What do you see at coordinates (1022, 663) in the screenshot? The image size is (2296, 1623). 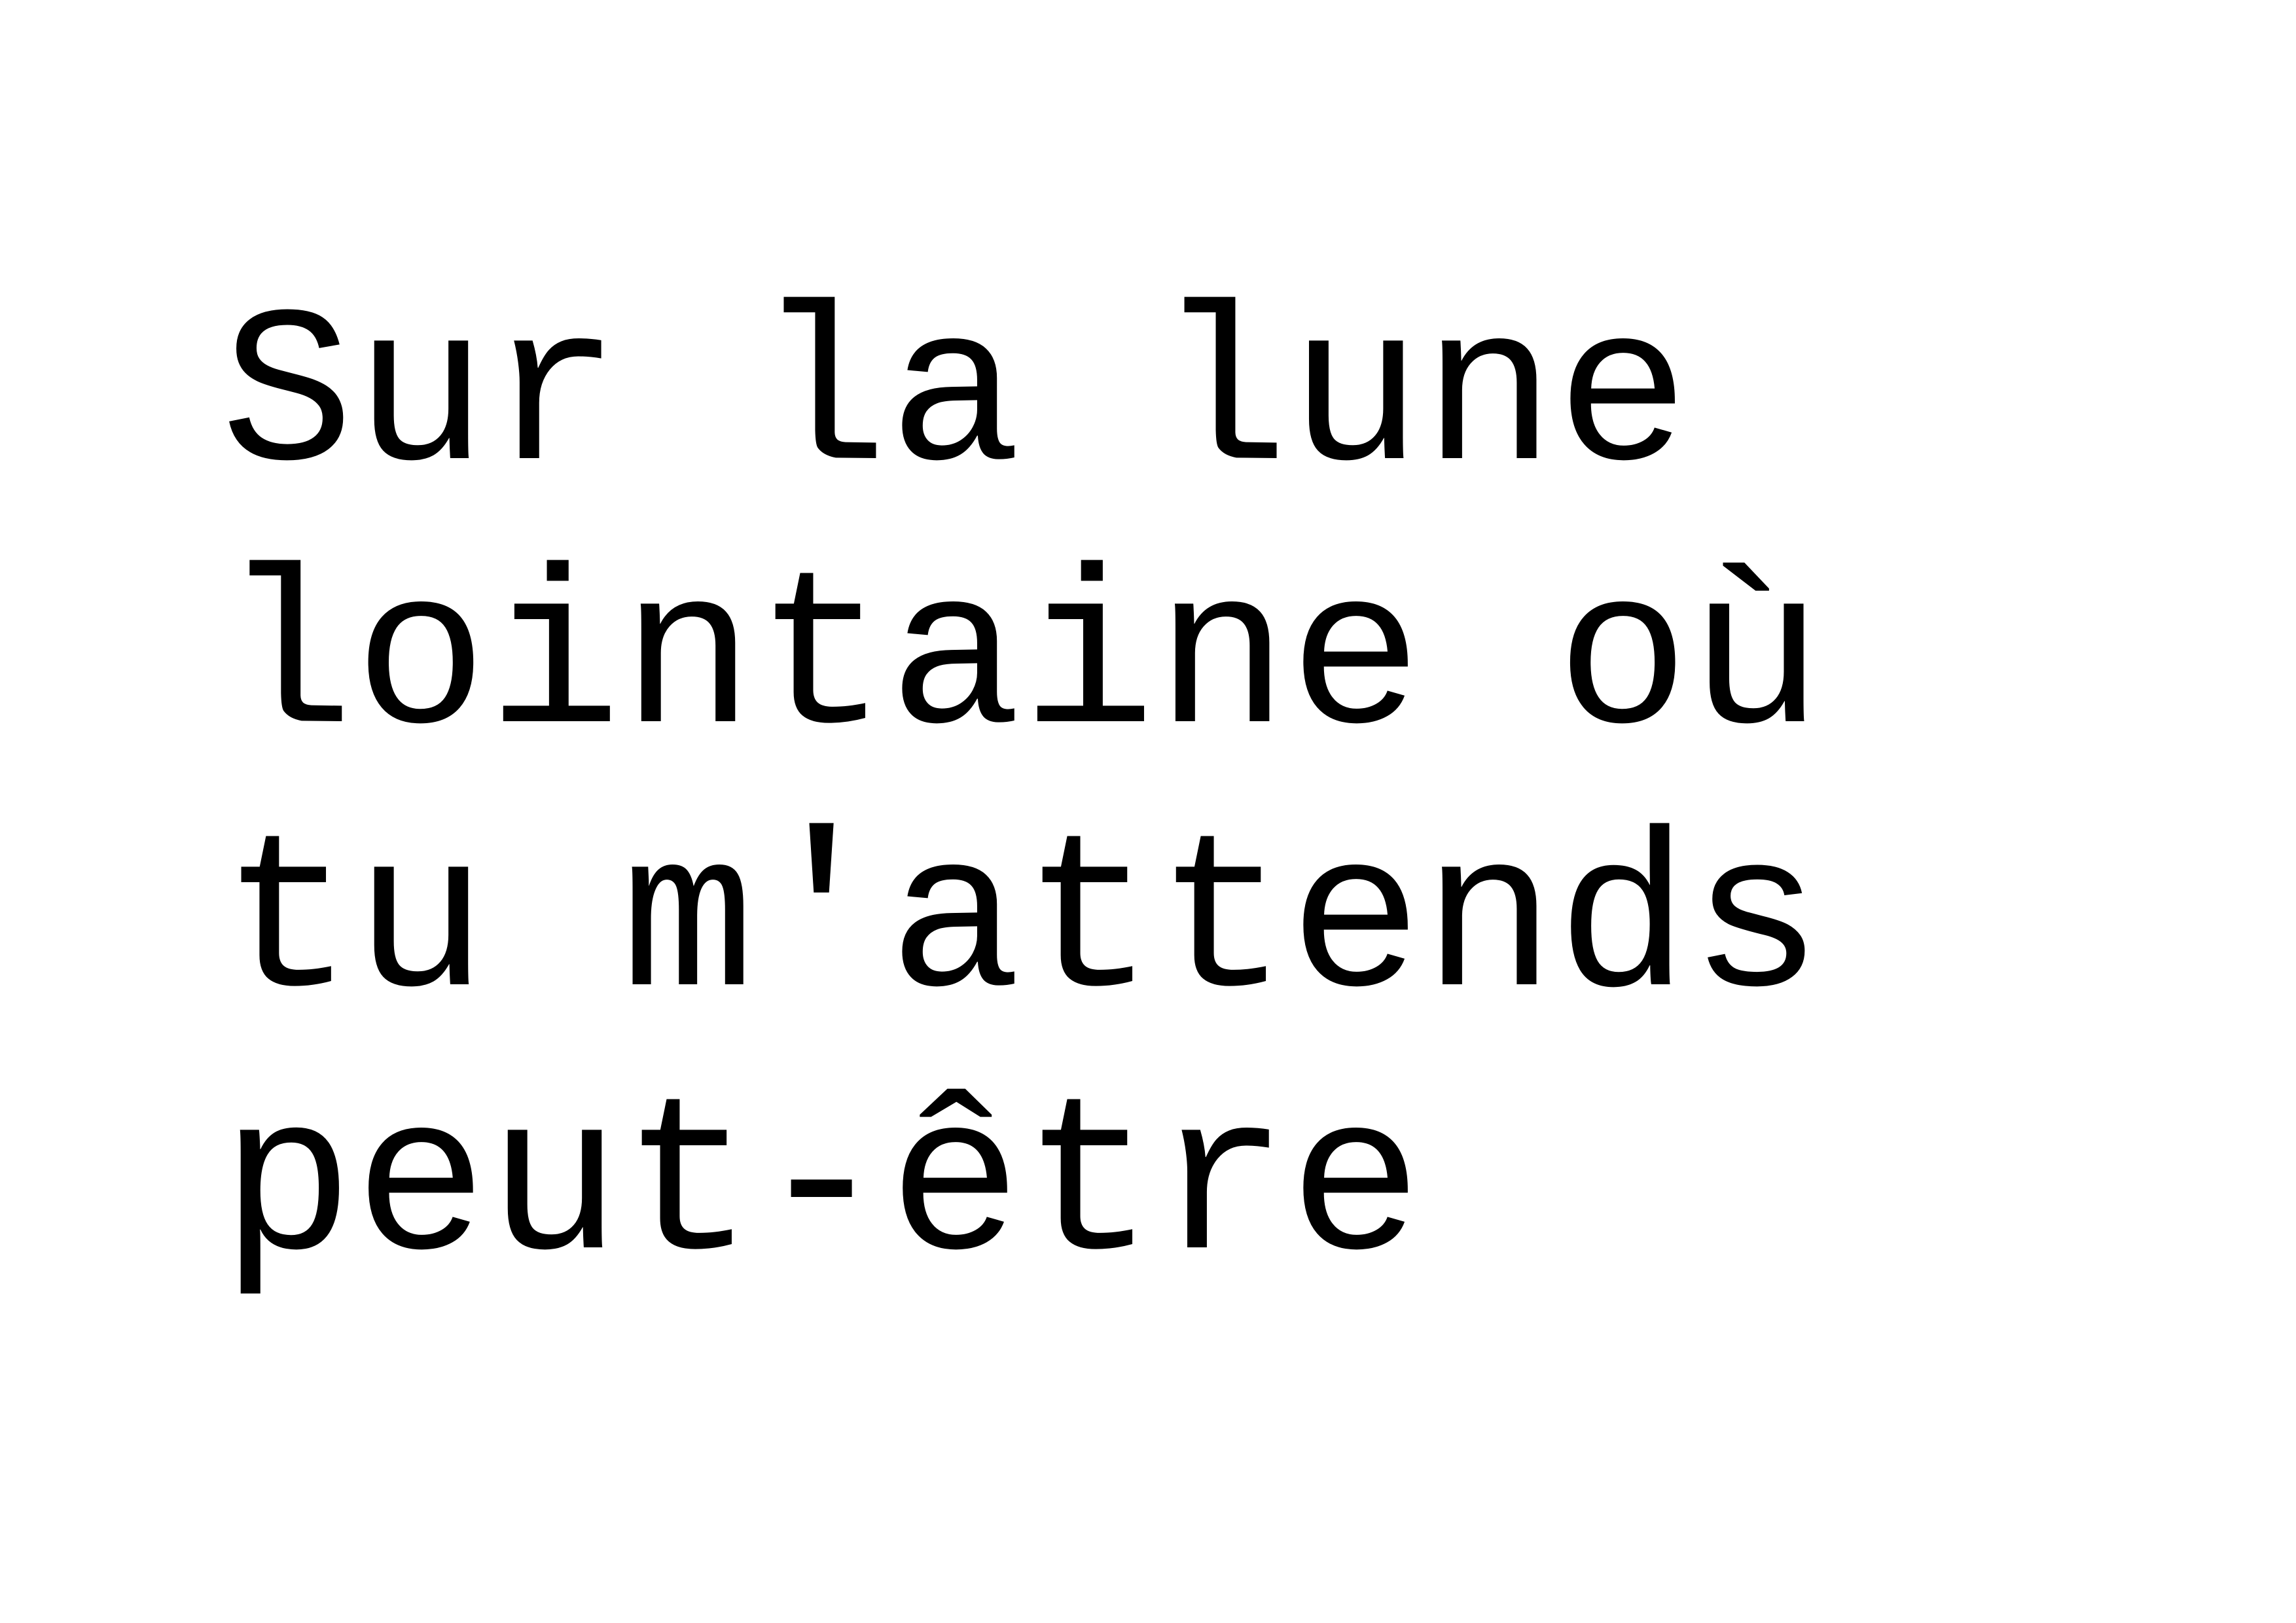 I see `text-line-2: lointaine où` at bounding box center [1022, 663].